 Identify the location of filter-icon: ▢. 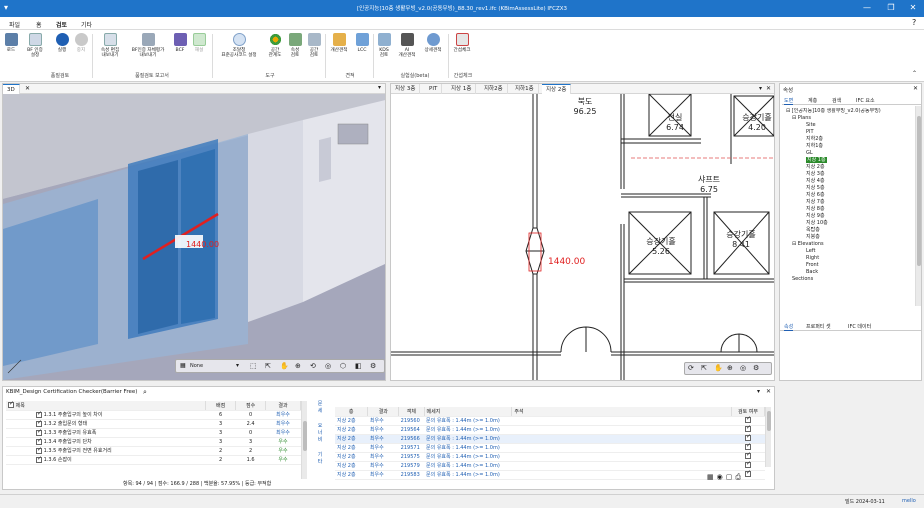
(731, 477).